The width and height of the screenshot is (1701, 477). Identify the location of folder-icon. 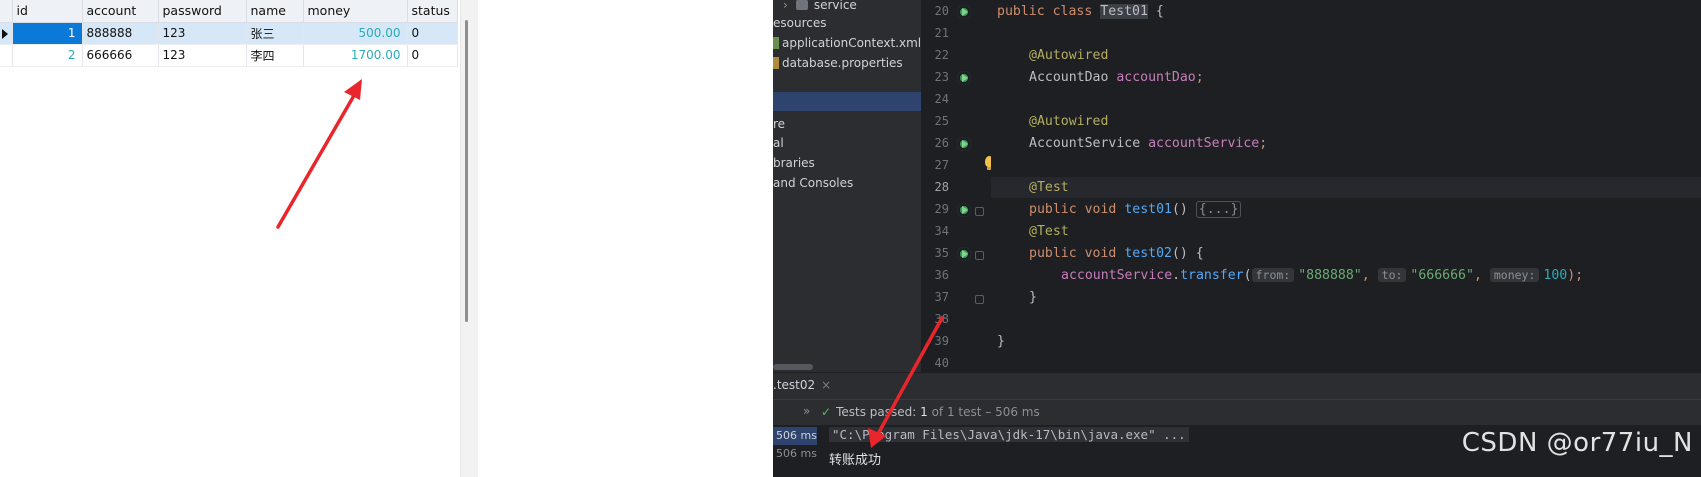
(801, 5).